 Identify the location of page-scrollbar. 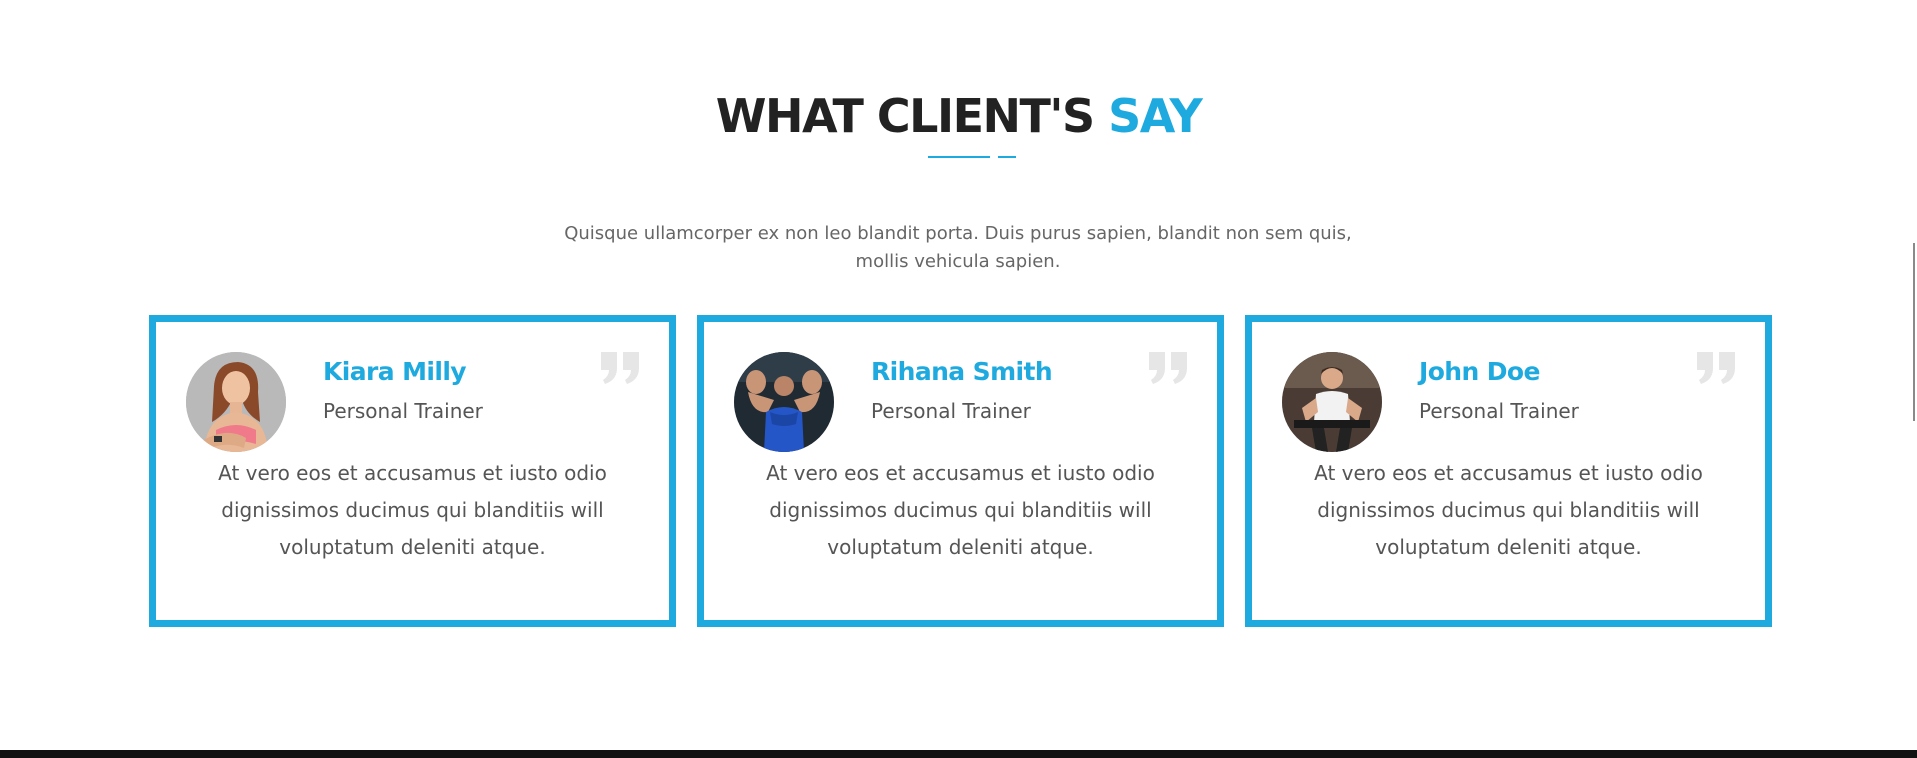
(1914, 332).